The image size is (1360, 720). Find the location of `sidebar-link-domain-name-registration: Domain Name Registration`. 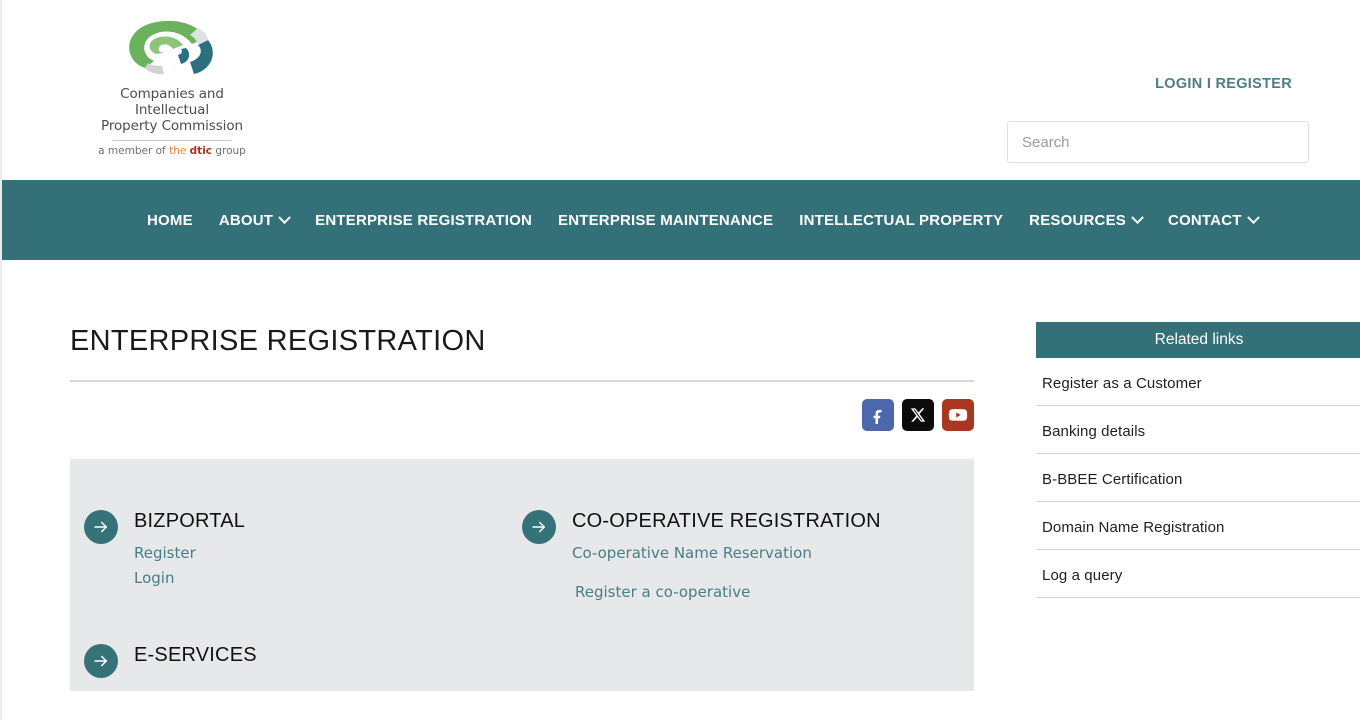

sidebar-link-domain-name-registration: Domain Name Registration is located at coordinates (1198, 526).